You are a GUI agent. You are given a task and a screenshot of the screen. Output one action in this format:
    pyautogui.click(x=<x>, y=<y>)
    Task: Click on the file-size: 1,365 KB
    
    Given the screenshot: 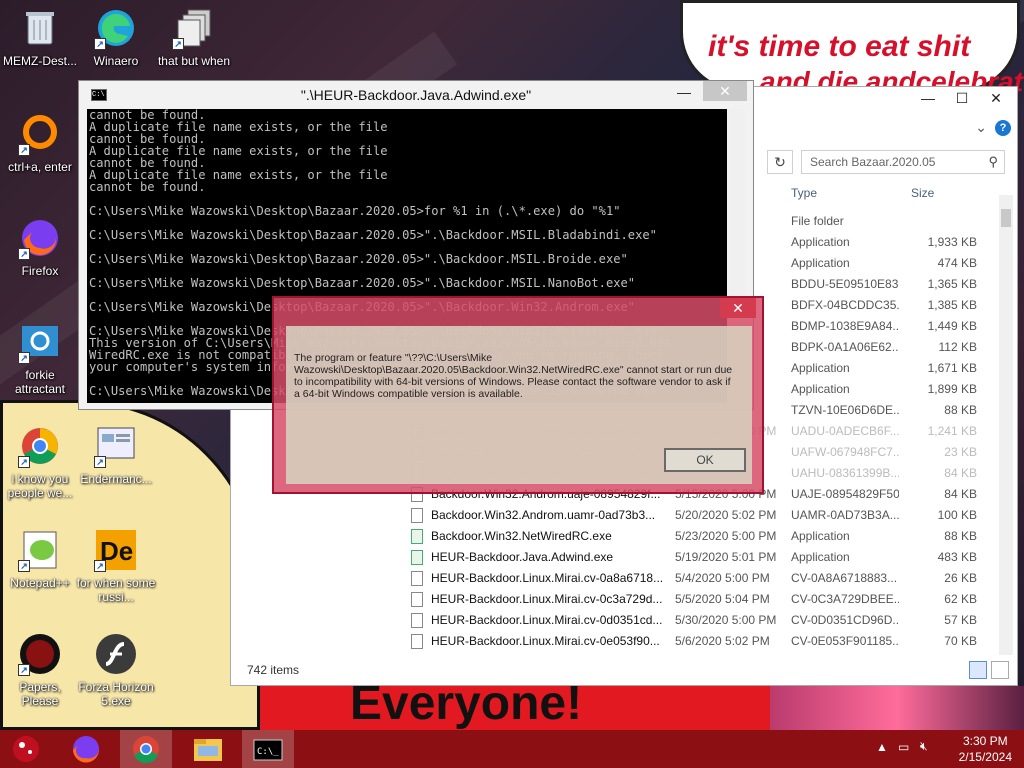 What is the action you would take?
    pyautogui.click(x=952, y=284)
    